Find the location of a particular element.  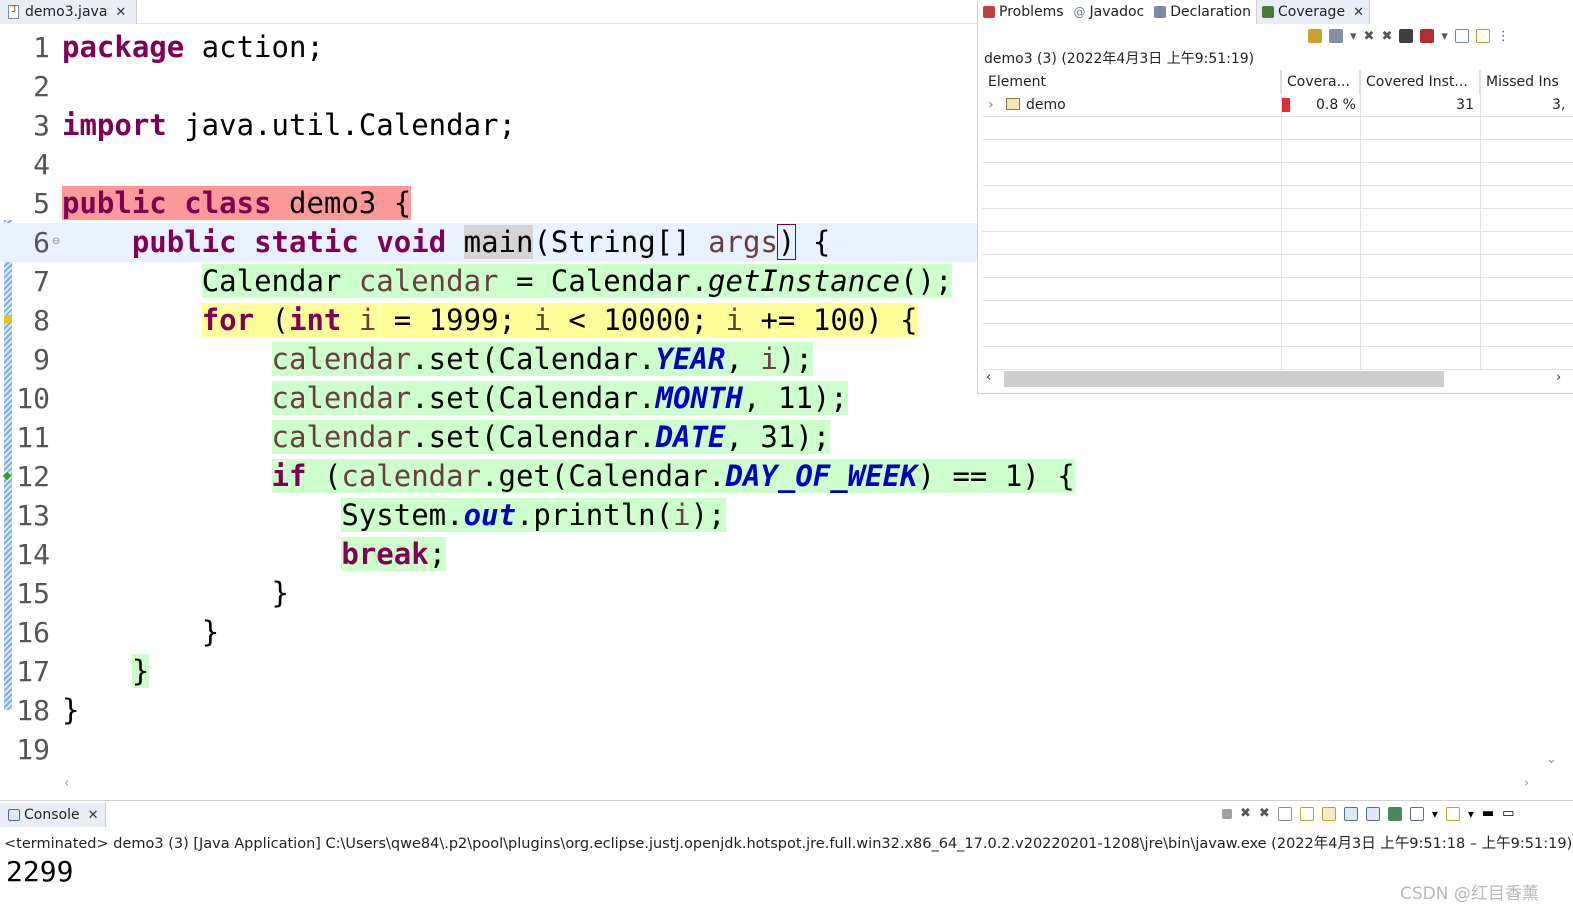

remove-all-terminated-icon: ✖ is located at coordinates (1264, 813).